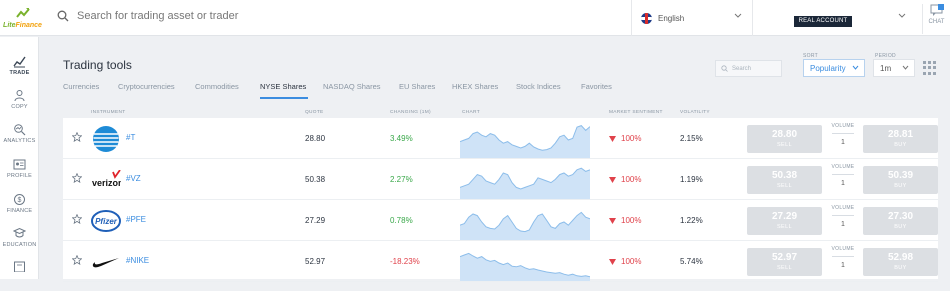 This screenshot has width=950, height=291. I want to click on volatility-value: 1.19%, so click(691, 179).